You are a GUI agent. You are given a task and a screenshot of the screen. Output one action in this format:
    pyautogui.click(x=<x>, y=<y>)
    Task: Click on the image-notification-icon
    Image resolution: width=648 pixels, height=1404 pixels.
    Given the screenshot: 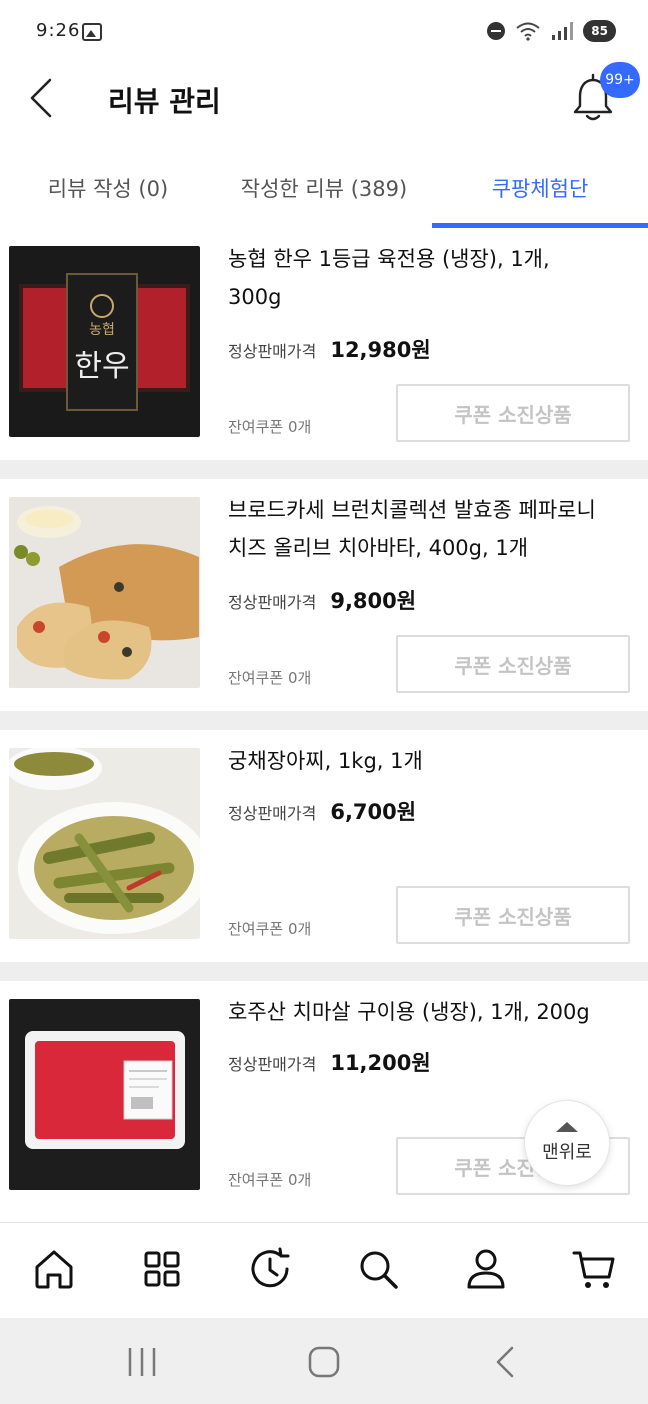 What is the action you would take?
    pyautogui.click(x=92, y=32)
    